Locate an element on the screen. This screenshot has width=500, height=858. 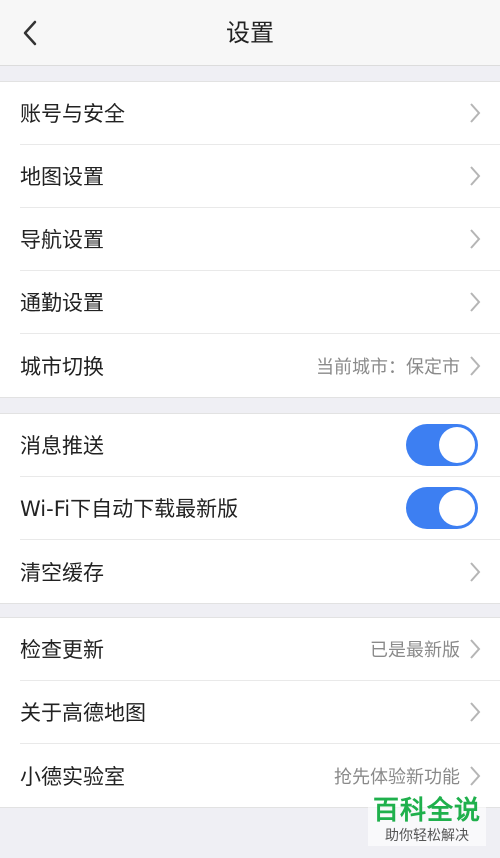
top-bar: 设置 is located at coordinates (250, 33).